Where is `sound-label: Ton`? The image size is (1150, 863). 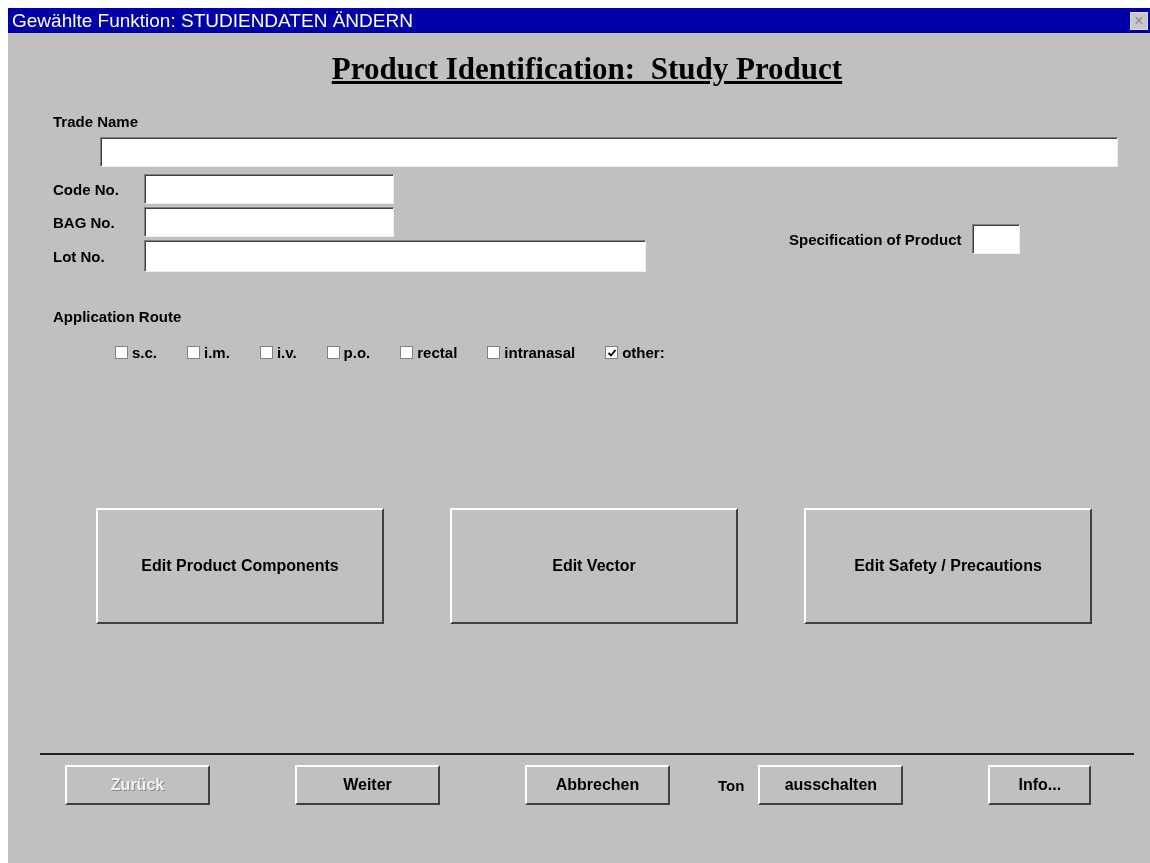
sound-label: Ton is located at coordinates (731, 785).